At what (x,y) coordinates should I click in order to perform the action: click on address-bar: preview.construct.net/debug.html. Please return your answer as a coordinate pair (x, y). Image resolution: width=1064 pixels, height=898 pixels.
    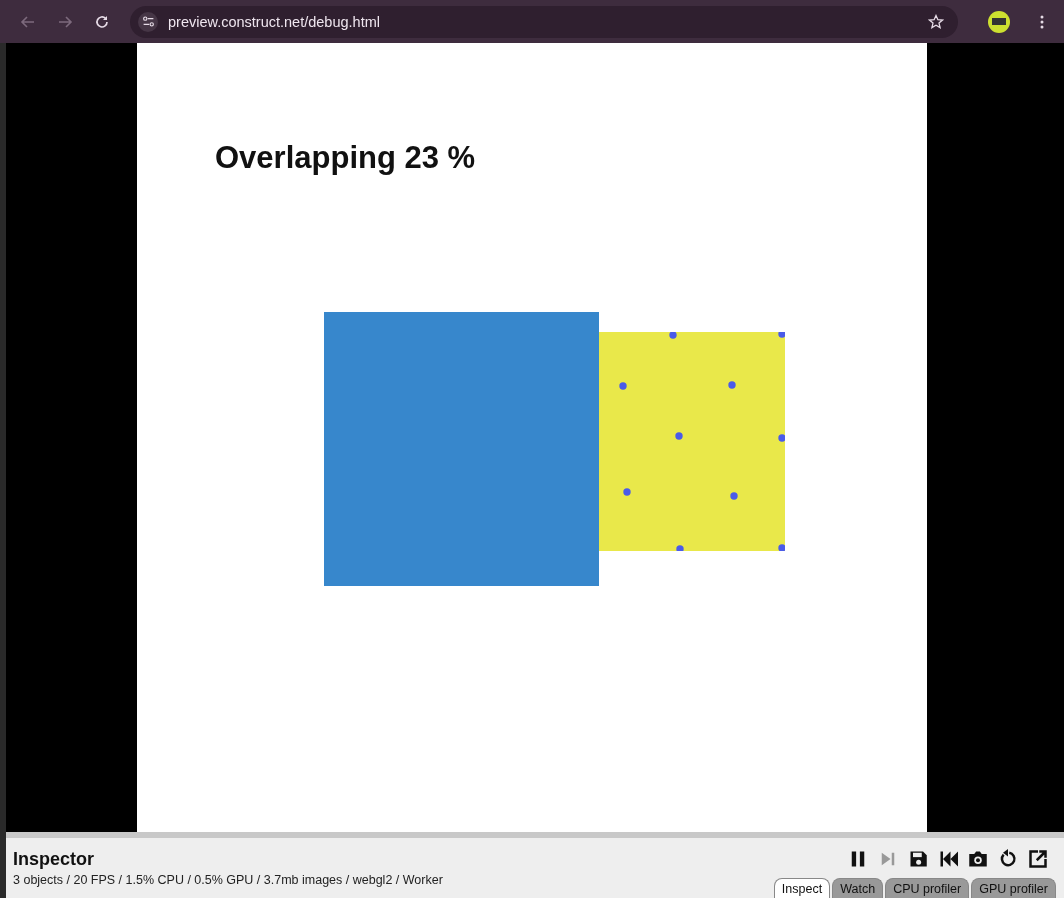
    Looking at the image, I should click on (544, 21).